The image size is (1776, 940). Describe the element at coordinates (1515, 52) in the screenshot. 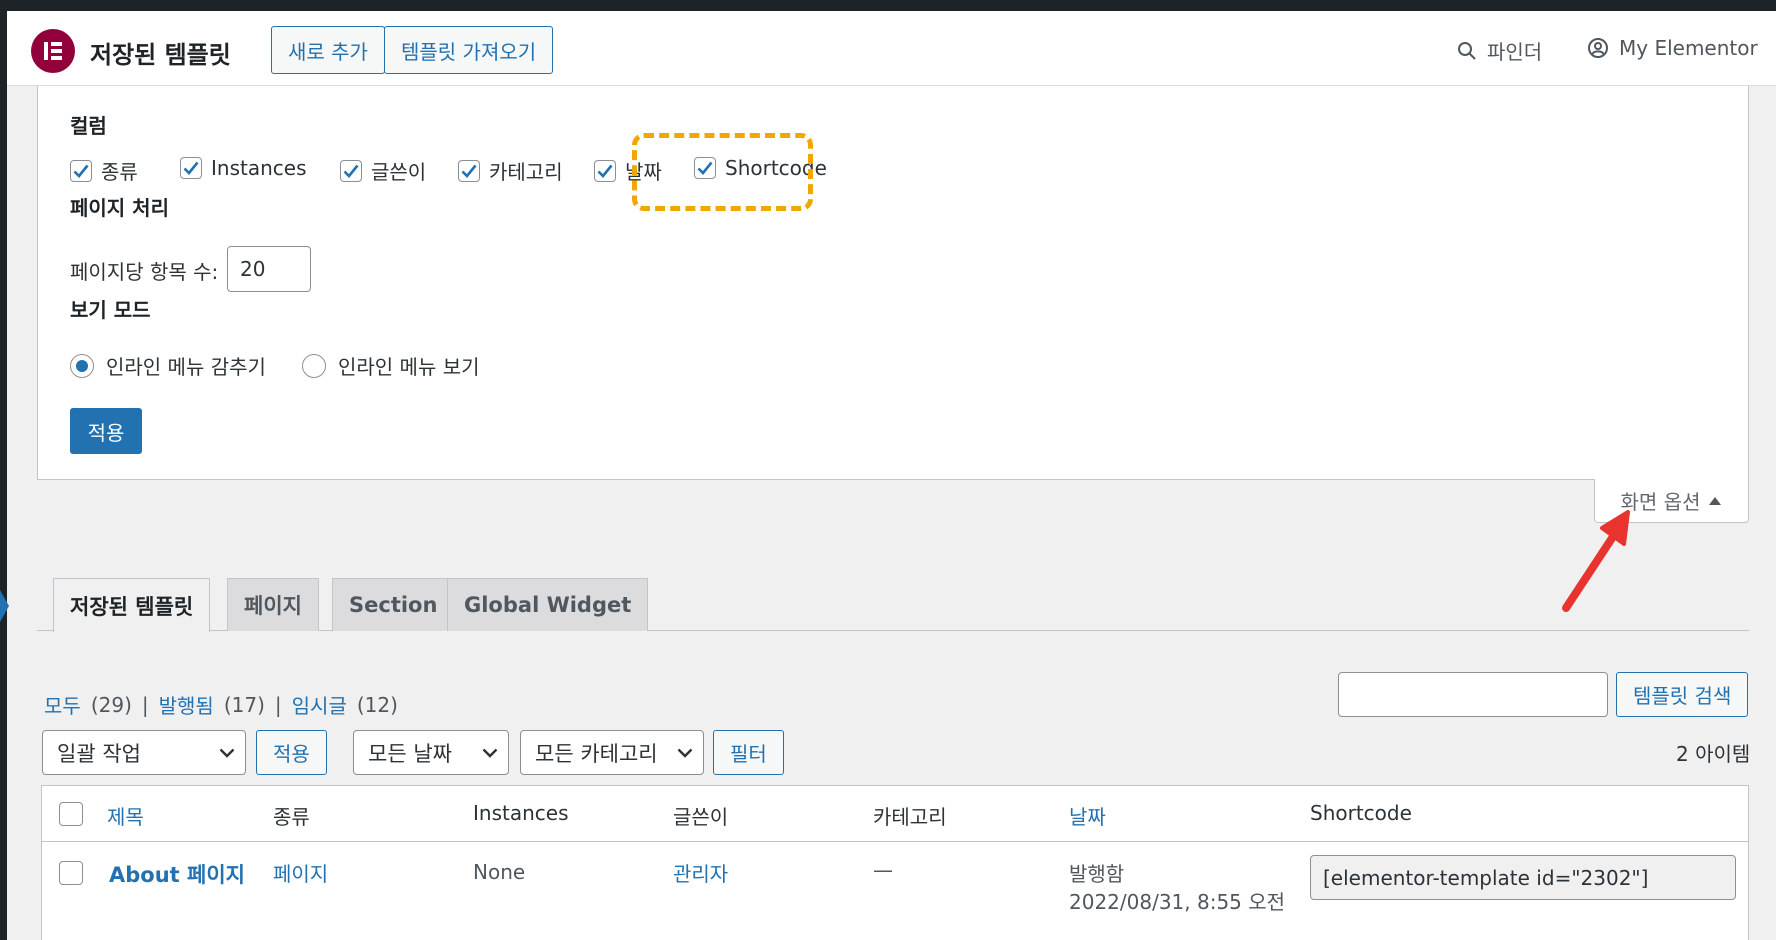

I see `finder-label: 파인더` at that location.